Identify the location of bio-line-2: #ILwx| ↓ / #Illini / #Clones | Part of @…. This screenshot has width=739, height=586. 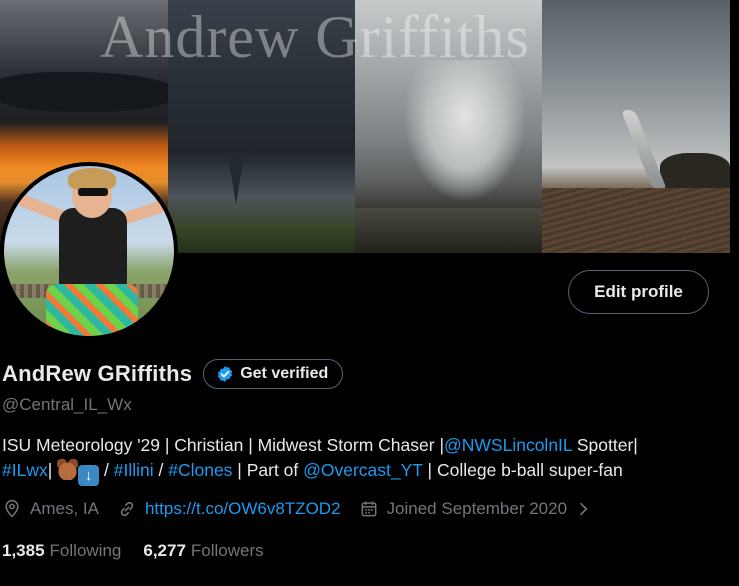
(367, 472).